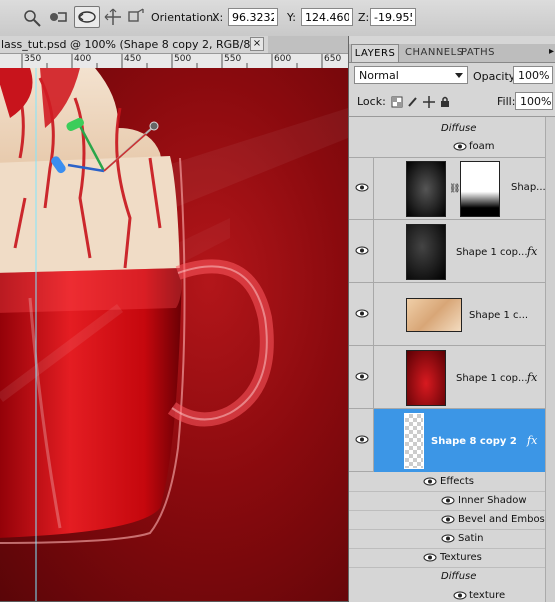 The image size is (555, 602). I want to click on lock-all-icon, so click(445, 102).